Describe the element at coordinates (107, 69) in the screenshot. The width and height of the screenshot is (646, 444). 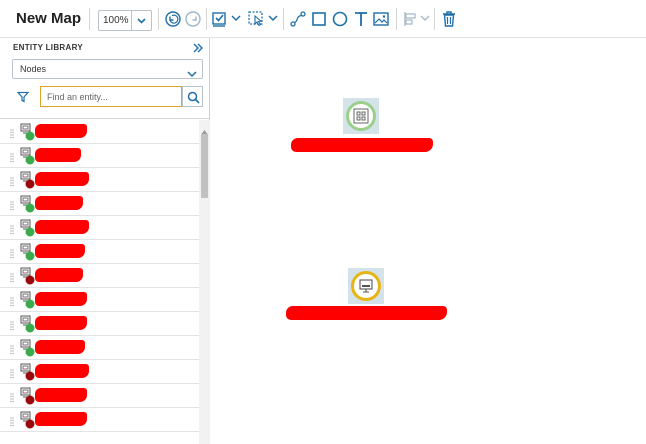
I see `entity-type-select: Nodes` at that location.